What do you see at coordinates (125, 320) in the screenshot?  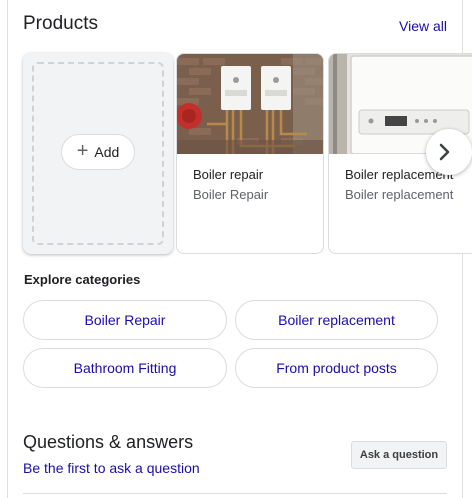 I see `category-chip-boiler-repair: Boiler Repair` at bounding box center [125, 320].